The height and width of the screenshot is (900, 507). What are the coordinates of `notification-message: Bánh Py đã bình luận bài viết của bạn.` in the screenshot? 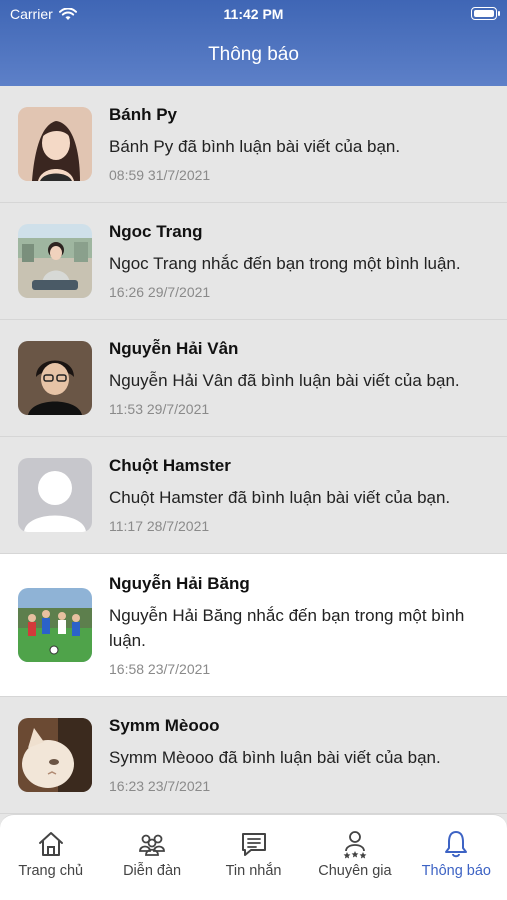 It's located at (255, 146).